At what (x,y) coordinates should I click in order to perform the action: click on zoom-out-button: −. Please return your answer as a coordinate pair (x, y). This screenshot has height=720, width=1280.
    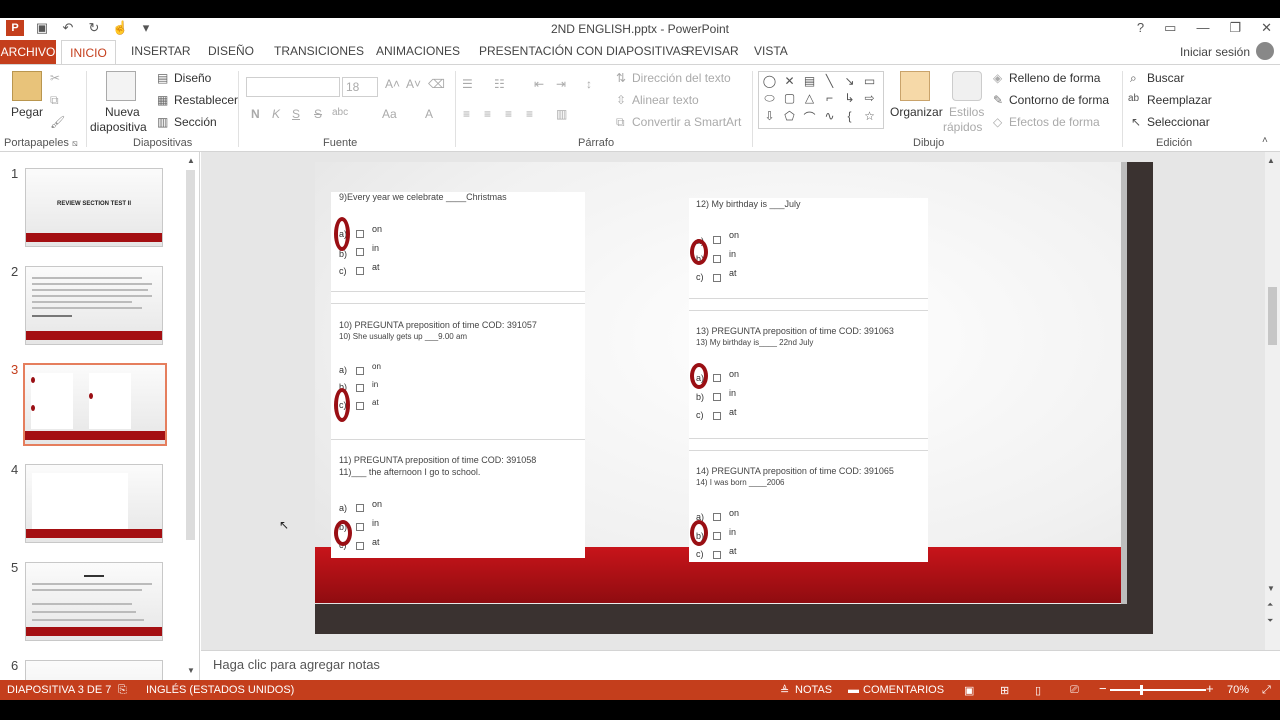
    Looking at the image, I should click on (1103, 688).